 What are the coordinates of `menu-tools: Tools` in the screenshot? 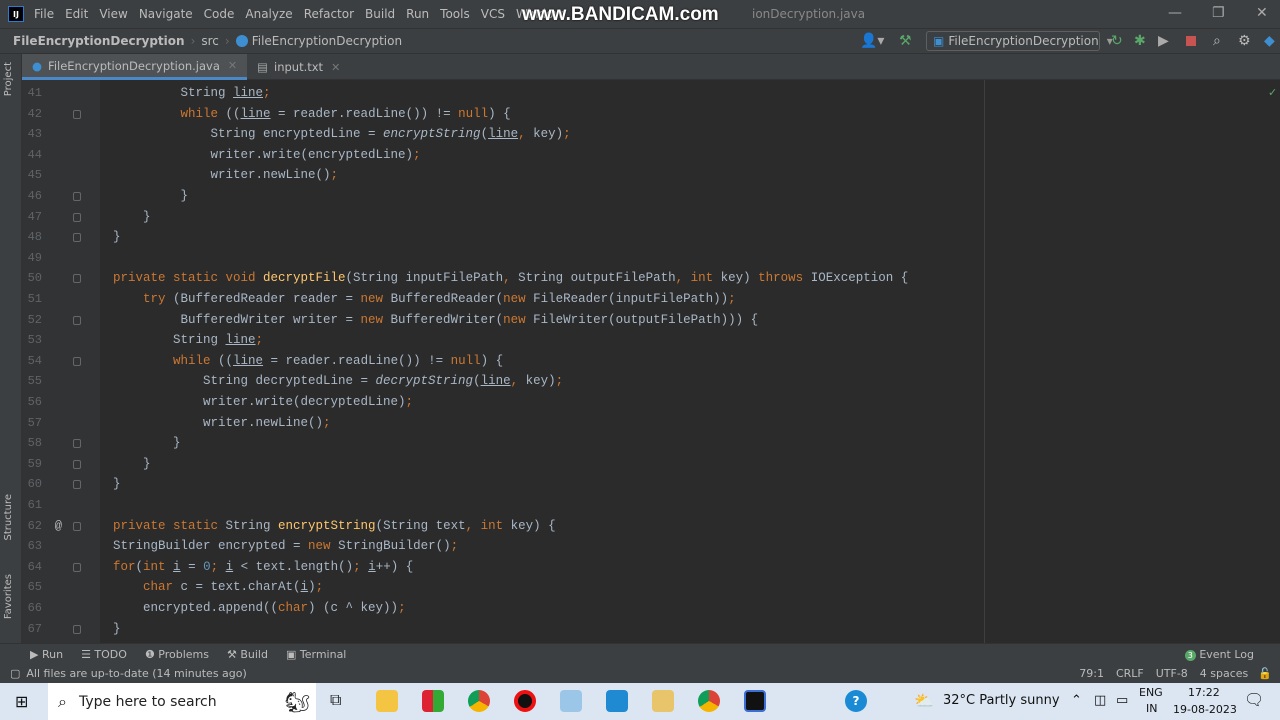 It's located at (455, 14).